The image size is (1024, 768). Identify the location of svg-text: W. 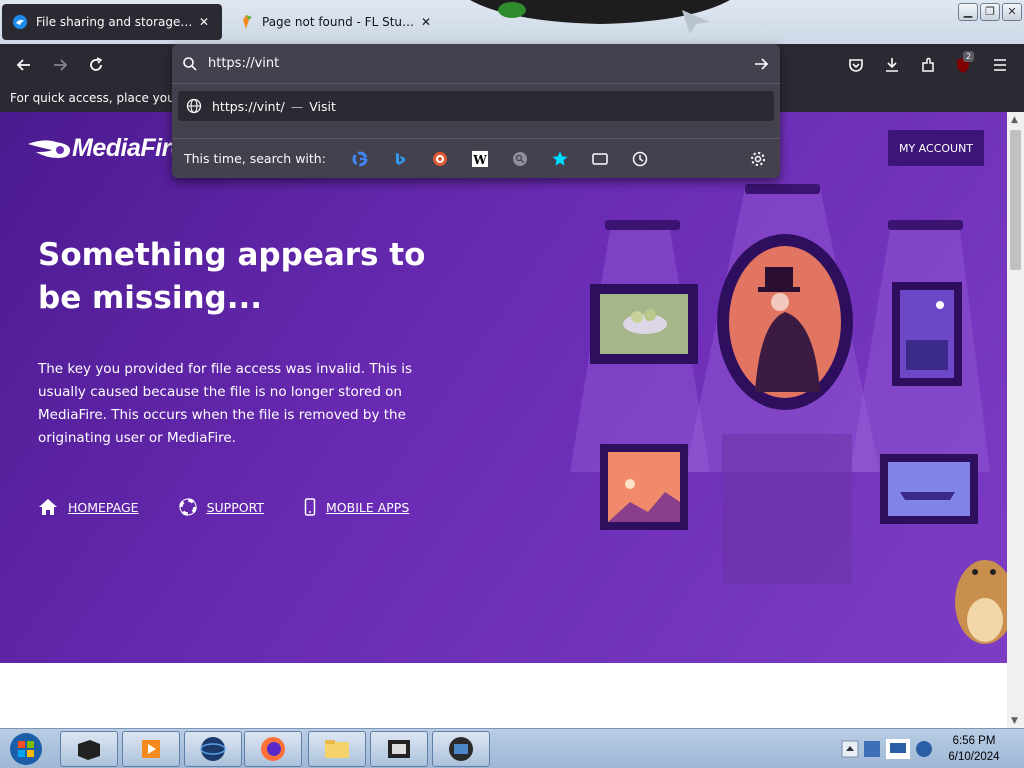
(479, 160).